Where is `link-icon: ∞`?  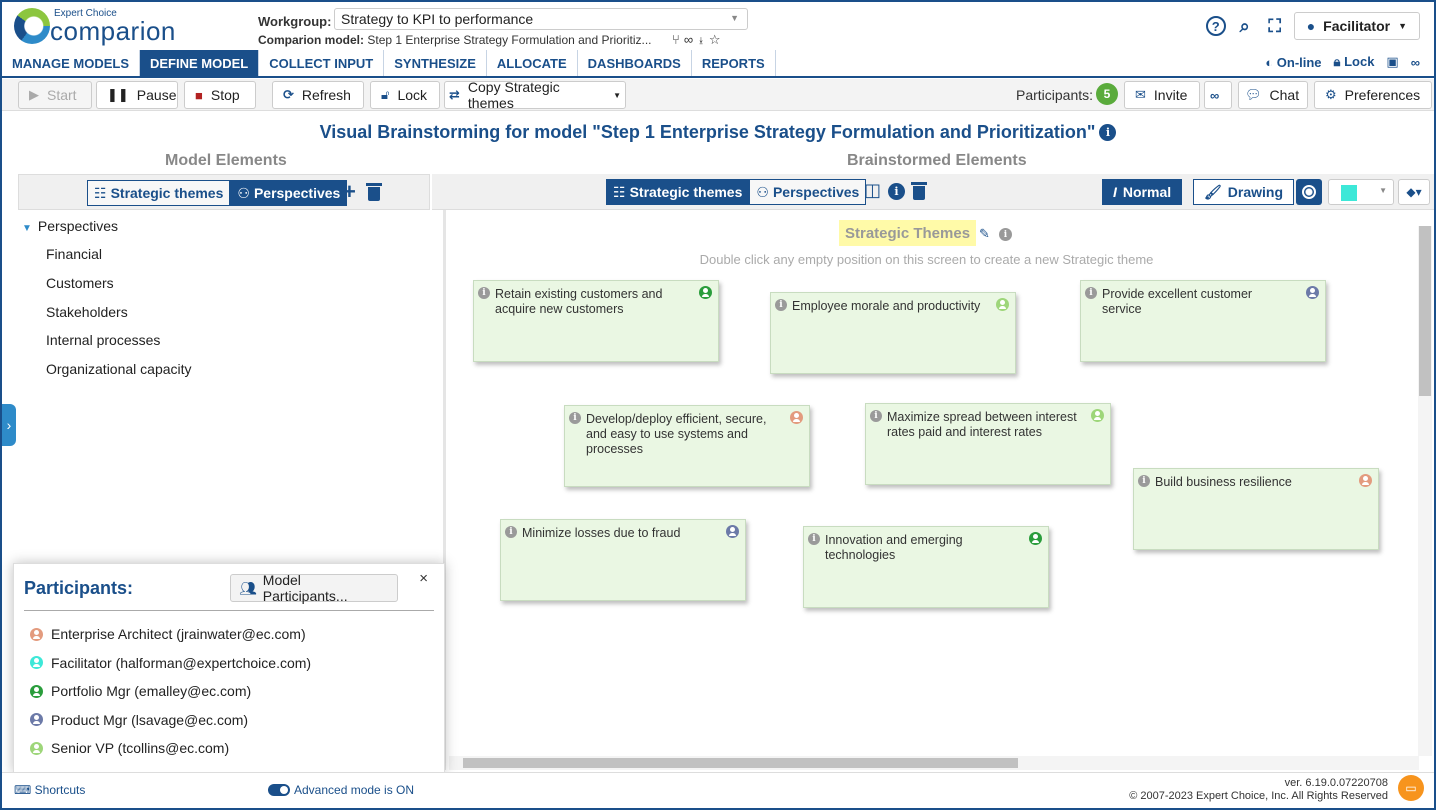
link-icon: ∞ is located at coordinates (690, 39).